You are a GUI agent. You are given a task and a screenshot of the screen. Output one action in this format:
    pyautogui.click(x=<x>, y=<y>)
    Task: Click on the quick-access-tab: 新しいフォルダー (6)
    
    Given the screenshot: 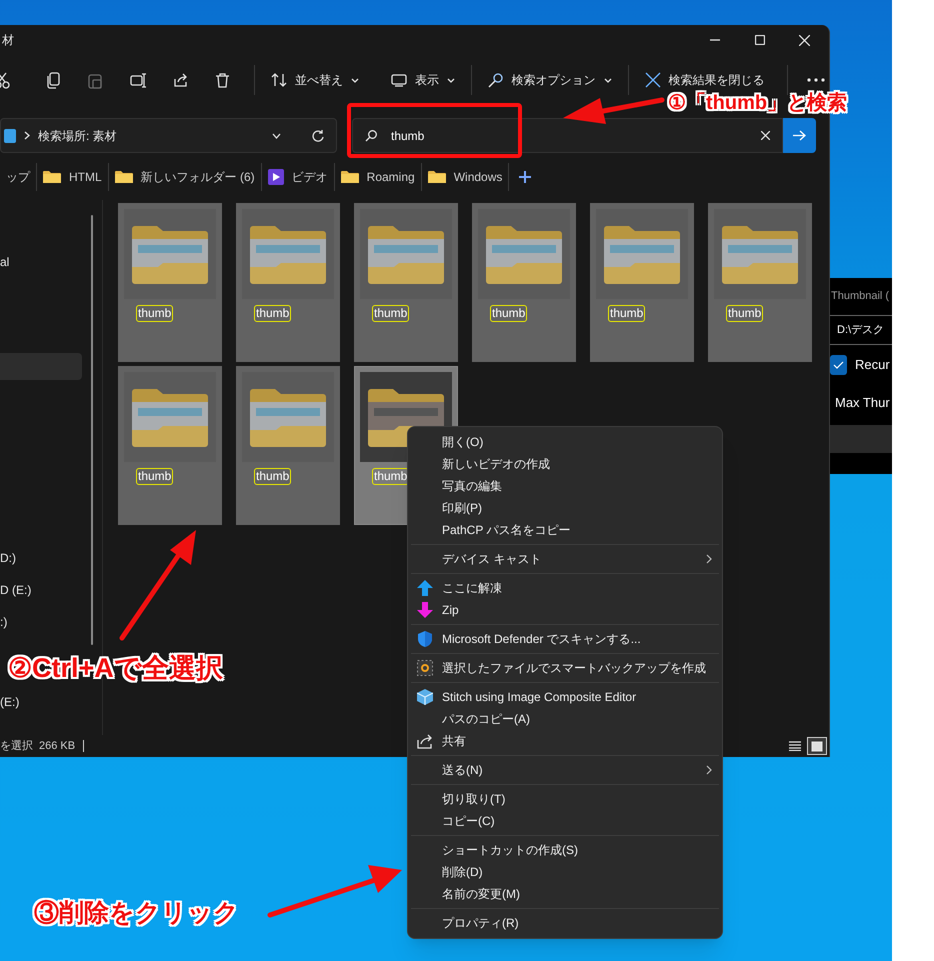 What is the action you would take?
    pyautogui.click(x=185, y=177)
    